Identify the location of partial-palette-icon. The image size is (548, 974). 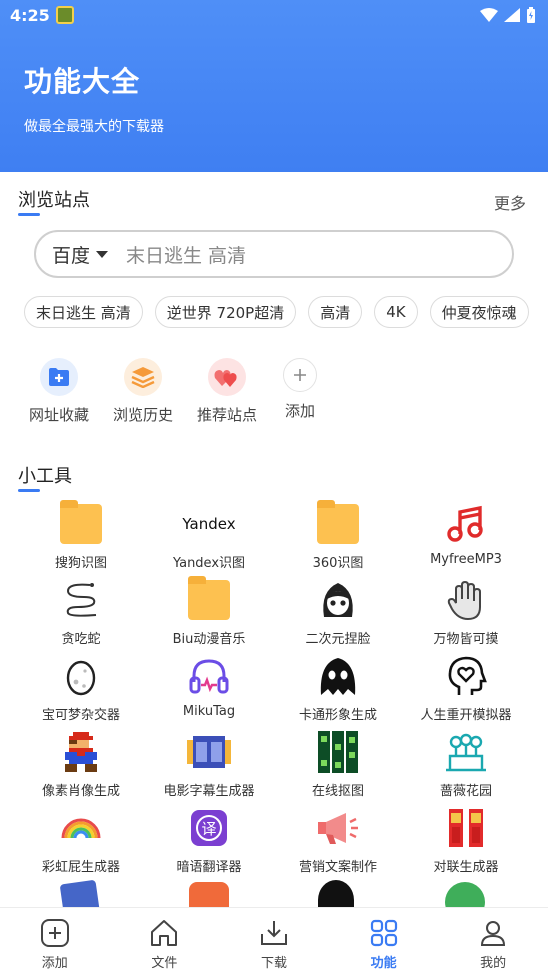
(209, 894).